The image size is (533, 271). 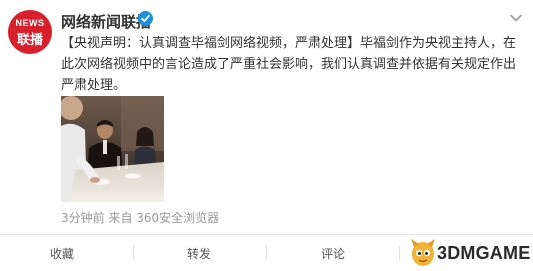 What do you see at coordinates (145, 18) in the screenshot?
I see `verified-badge-icon` at bounding box center [145, 18].